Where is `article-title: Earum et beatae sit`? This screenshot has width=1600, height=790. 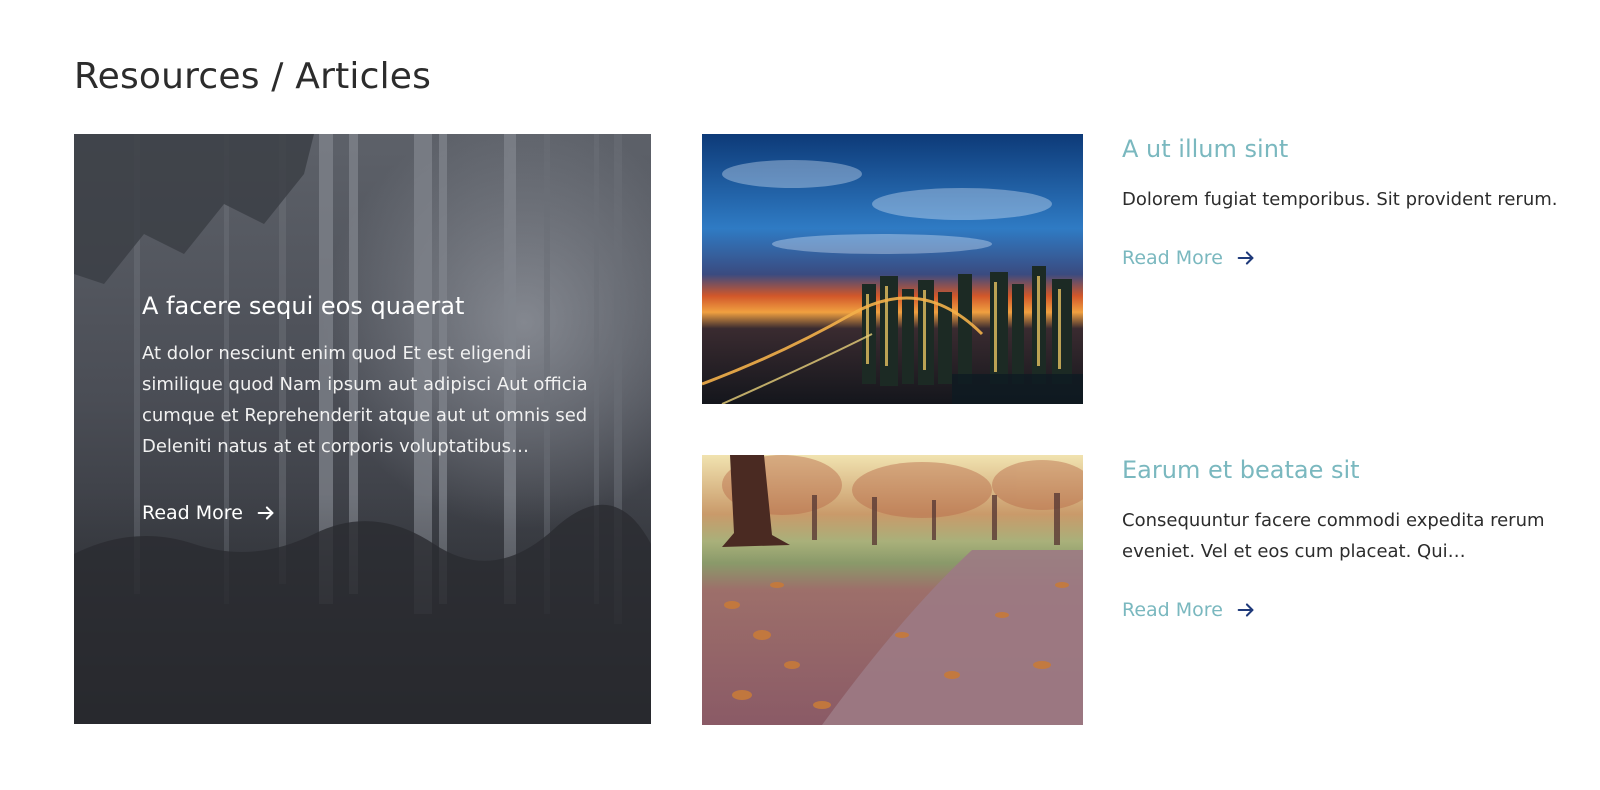
article-title: Earum et beatae sit is located at coordinates (1342, 470).